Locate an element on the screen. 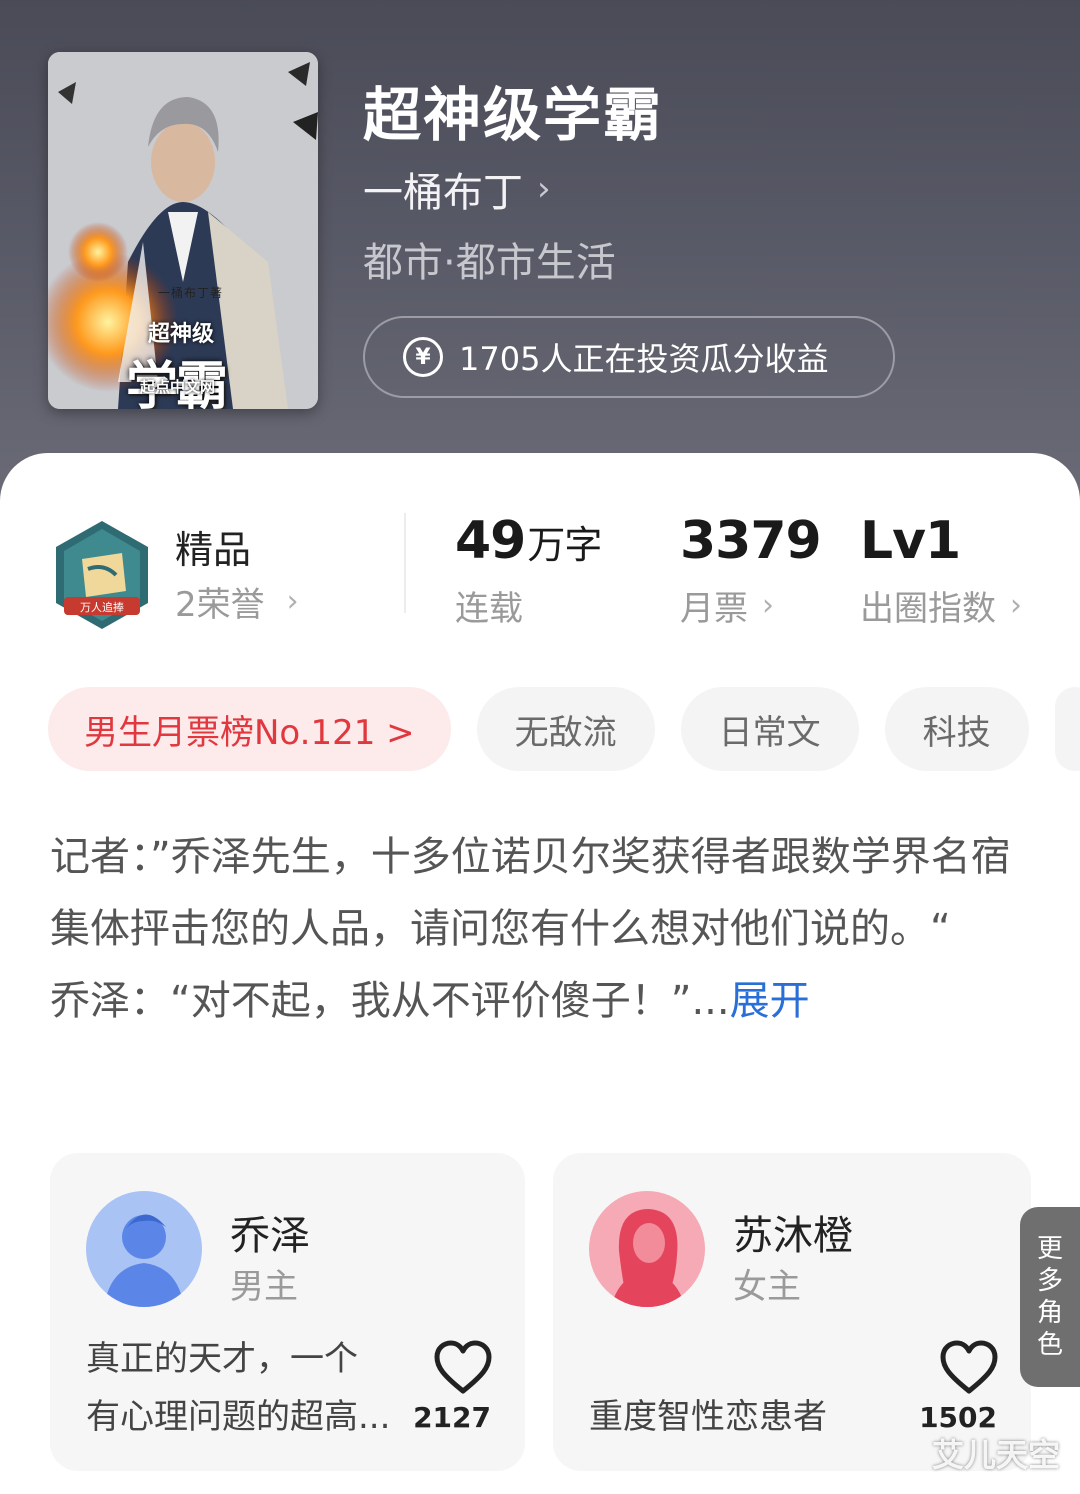 The width and height of the screenshot is (1080, 1494). monthly-votes-stat: 3379 月票 › is located at coordinates (751, 570).